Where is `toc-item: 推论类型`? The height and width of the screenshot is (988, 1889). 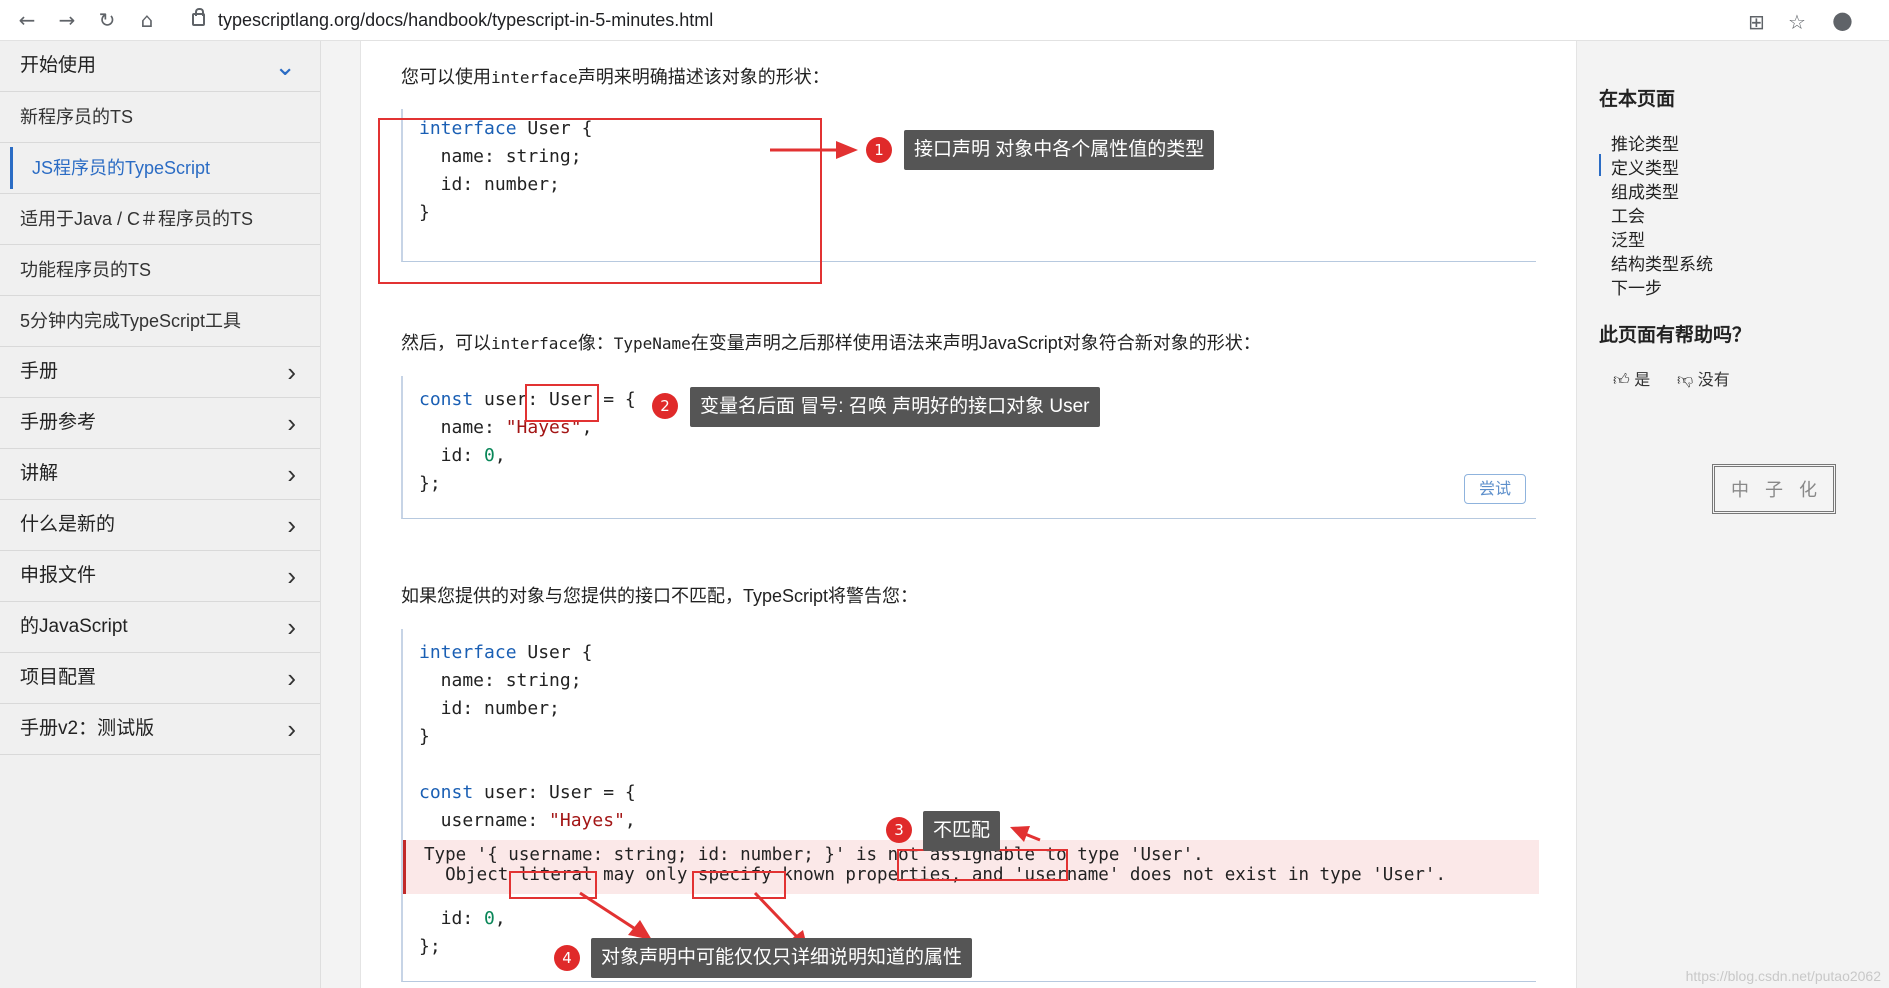
toc-item: 推论类型 is located at coordinates (1645, 142).